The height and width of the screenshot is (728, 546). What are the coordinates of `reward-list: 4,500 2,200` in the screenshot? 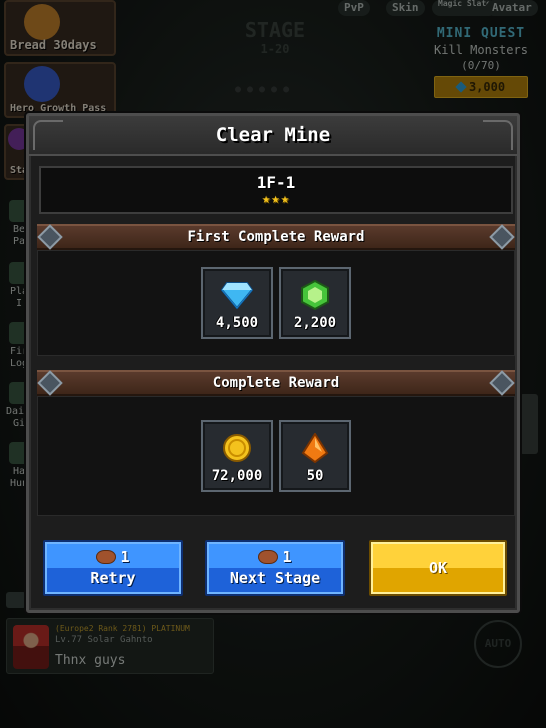 It's located at (276, 303).